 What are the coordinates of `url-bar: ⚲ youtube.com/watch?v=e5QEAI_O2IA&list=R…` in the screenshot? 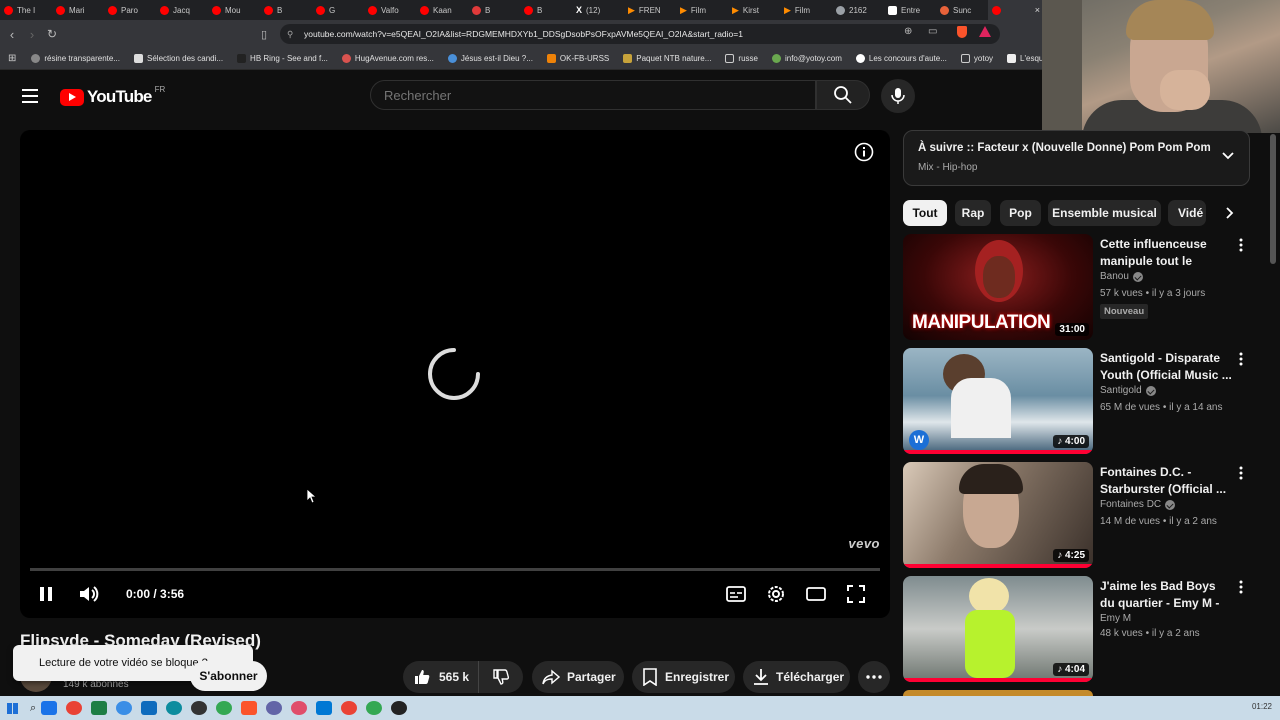 It's located at (640, 34).